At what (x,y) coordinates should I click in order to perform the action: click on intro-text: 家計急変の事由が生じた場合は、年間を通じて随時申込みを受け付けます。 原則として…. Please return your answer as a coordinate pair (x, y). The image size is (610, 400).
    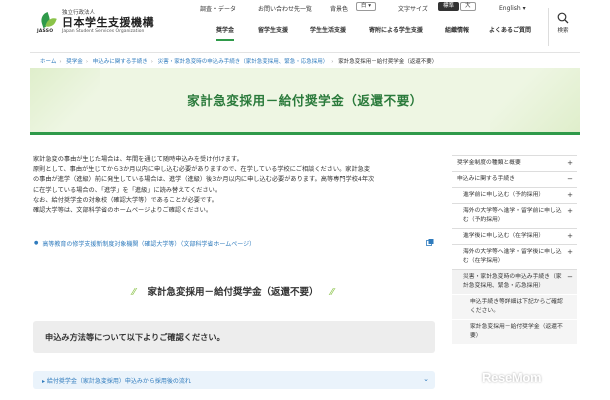
    Looking at the image, I should click on (204, 185).